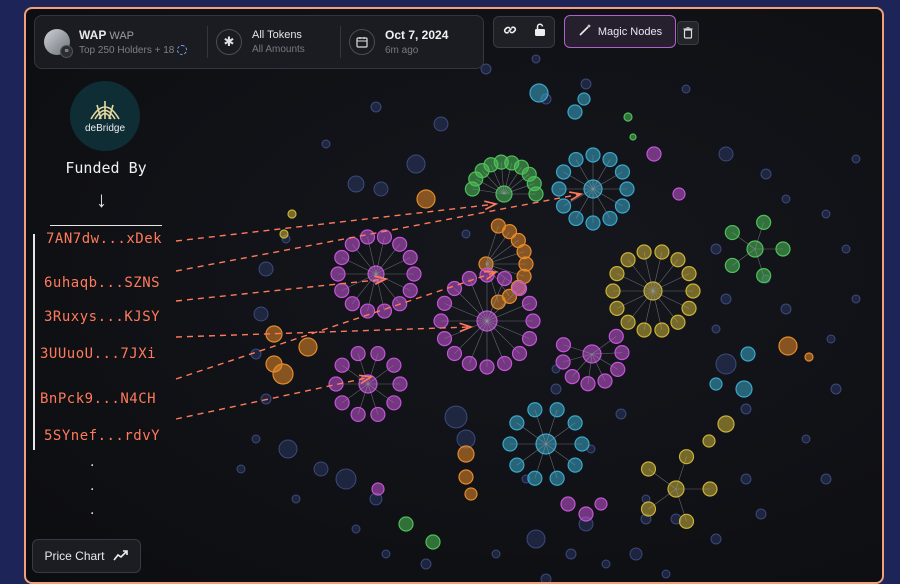 This screenshot has height=584, width=900. What do you see at coordinates (416, 42) in the screenshot?
I see `date-selector: Oct 7, 2024 6m ago` at bounding box center [416, 42].